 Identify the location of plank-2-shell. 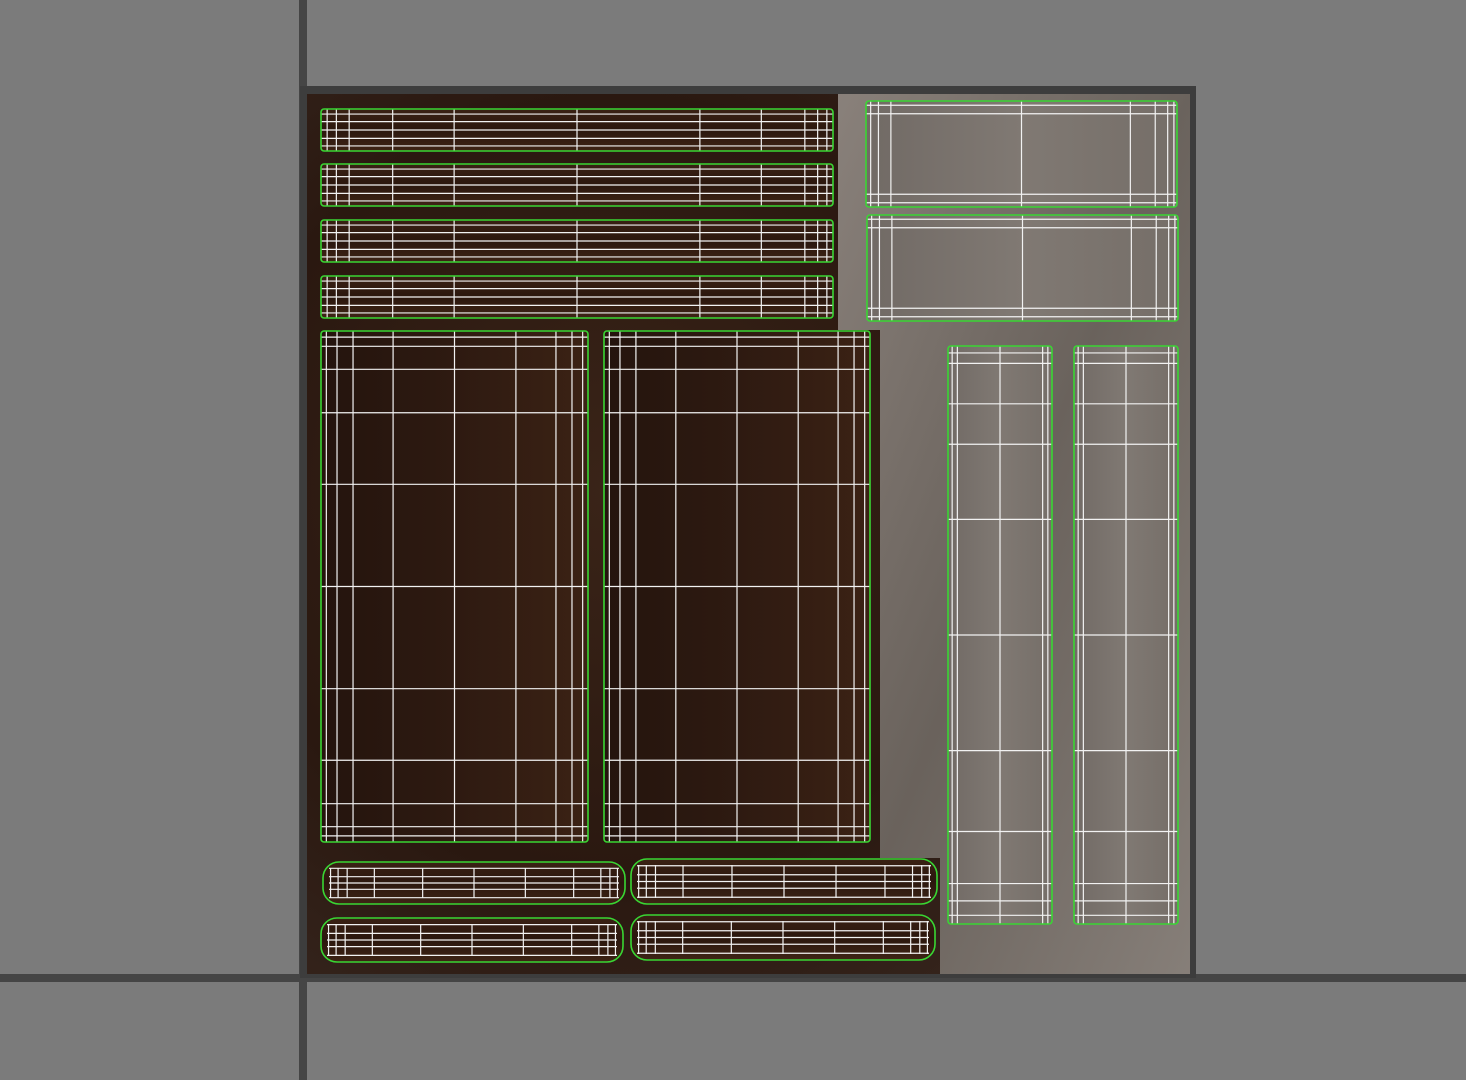
(577, 185).